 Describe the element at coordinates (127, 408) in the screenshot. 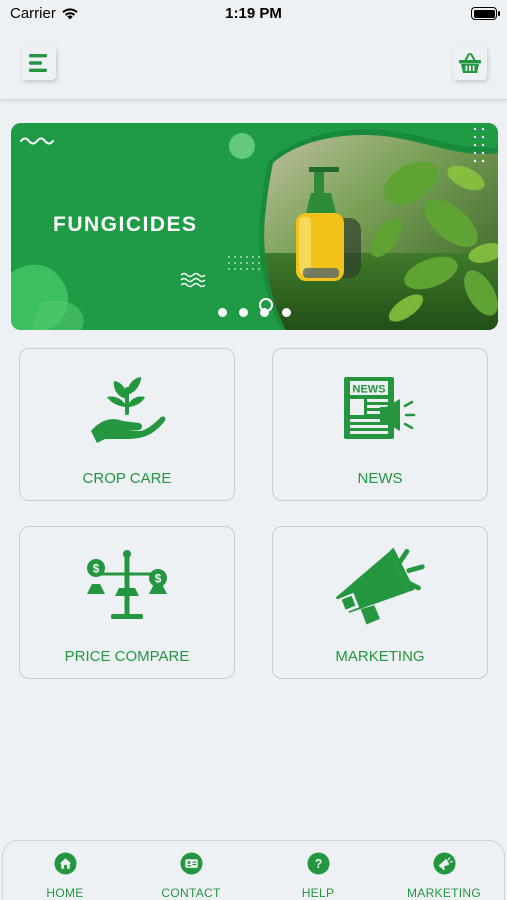

I see `plant-in-hand-icon` at that location.